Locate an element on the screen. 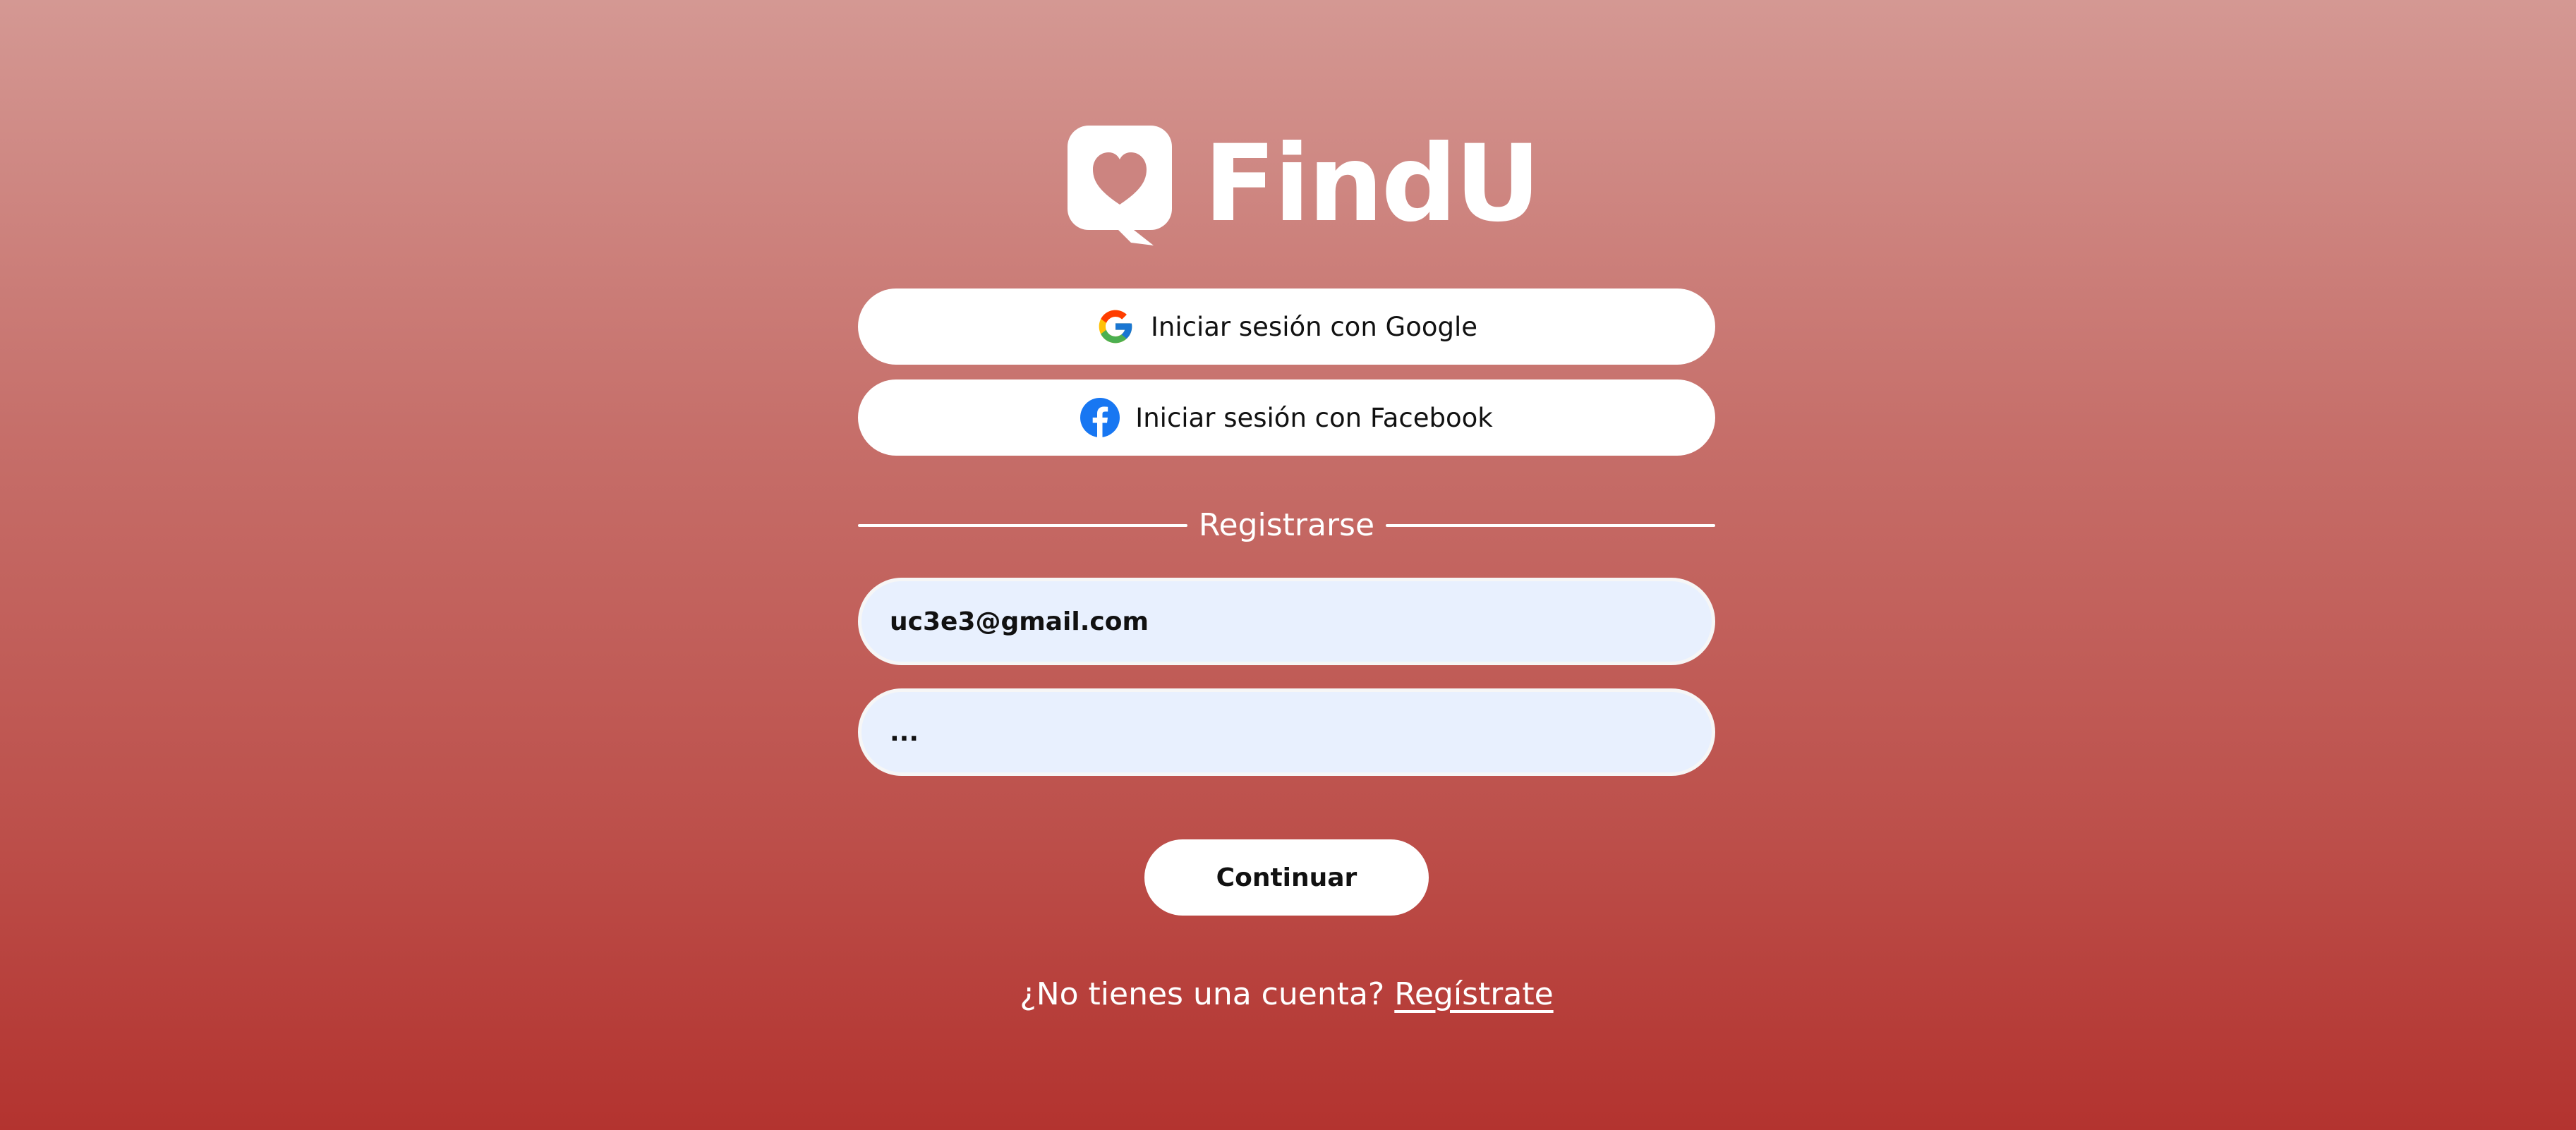  google-icon is located at coordinates (1115, 326).